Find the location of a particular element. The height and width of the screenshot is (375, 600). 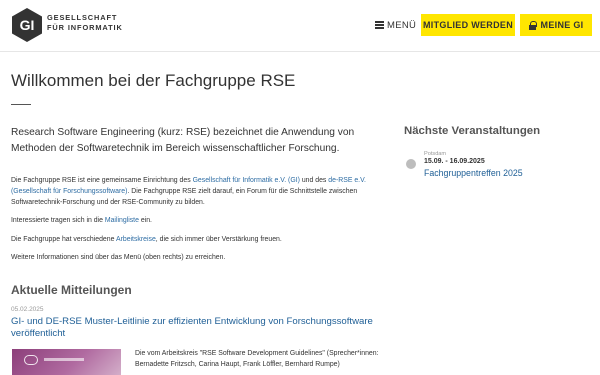

gi-logo: GI is located at coordinates (27, 25).